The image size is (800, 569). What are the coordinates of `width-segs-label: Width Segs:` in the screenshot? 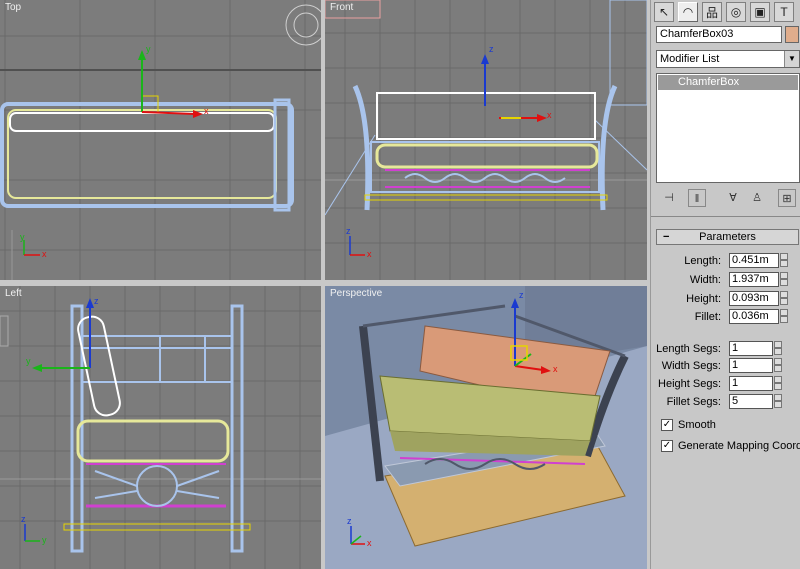 It's located at (691, 366).